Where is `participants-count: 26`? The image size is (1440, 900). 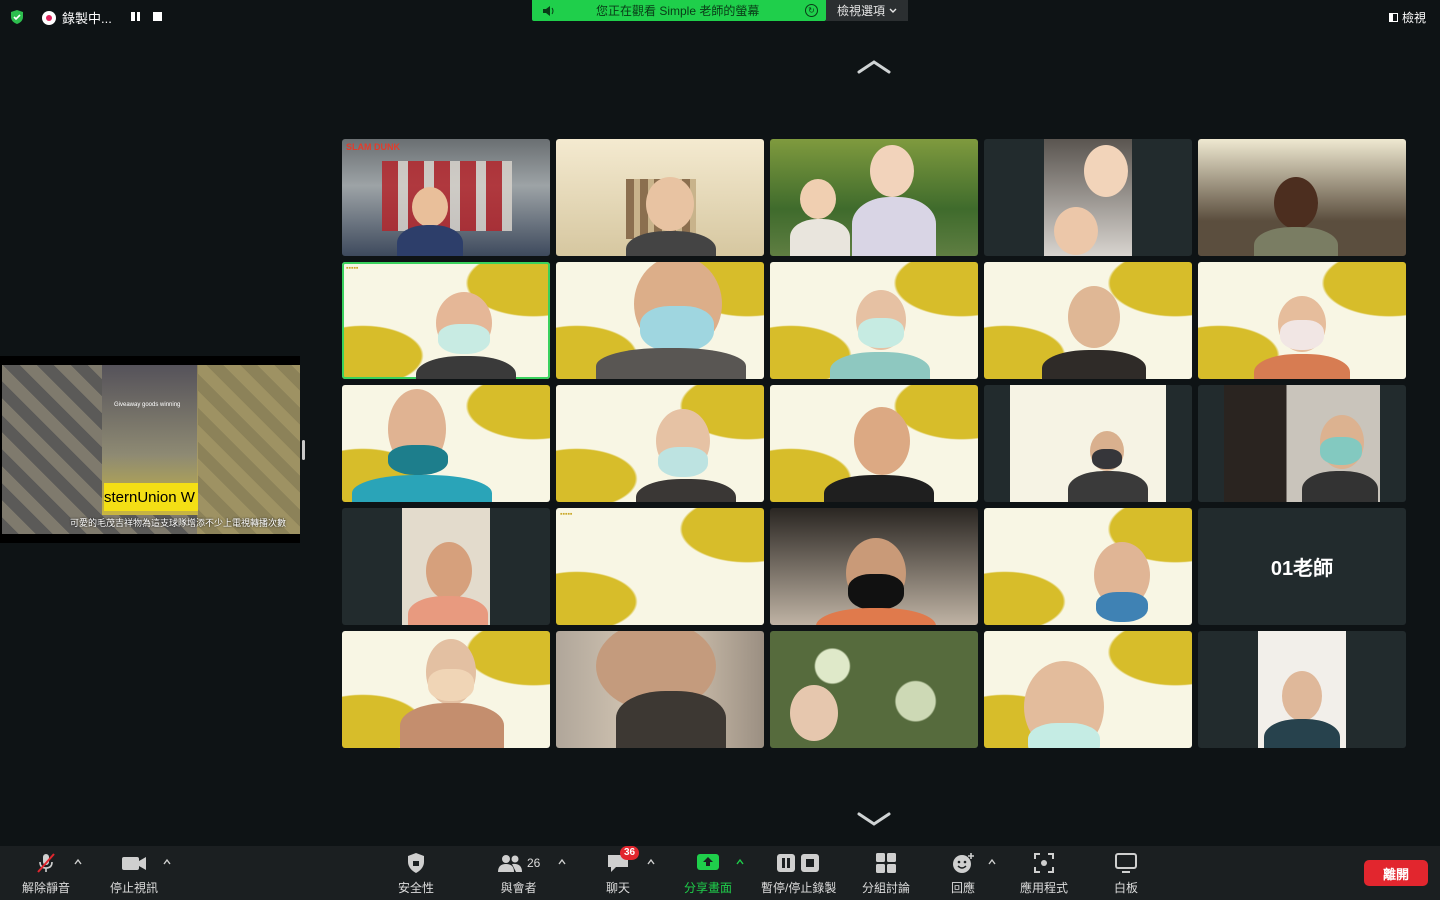 participants-count: 26 is located at coordinates (534, 863).